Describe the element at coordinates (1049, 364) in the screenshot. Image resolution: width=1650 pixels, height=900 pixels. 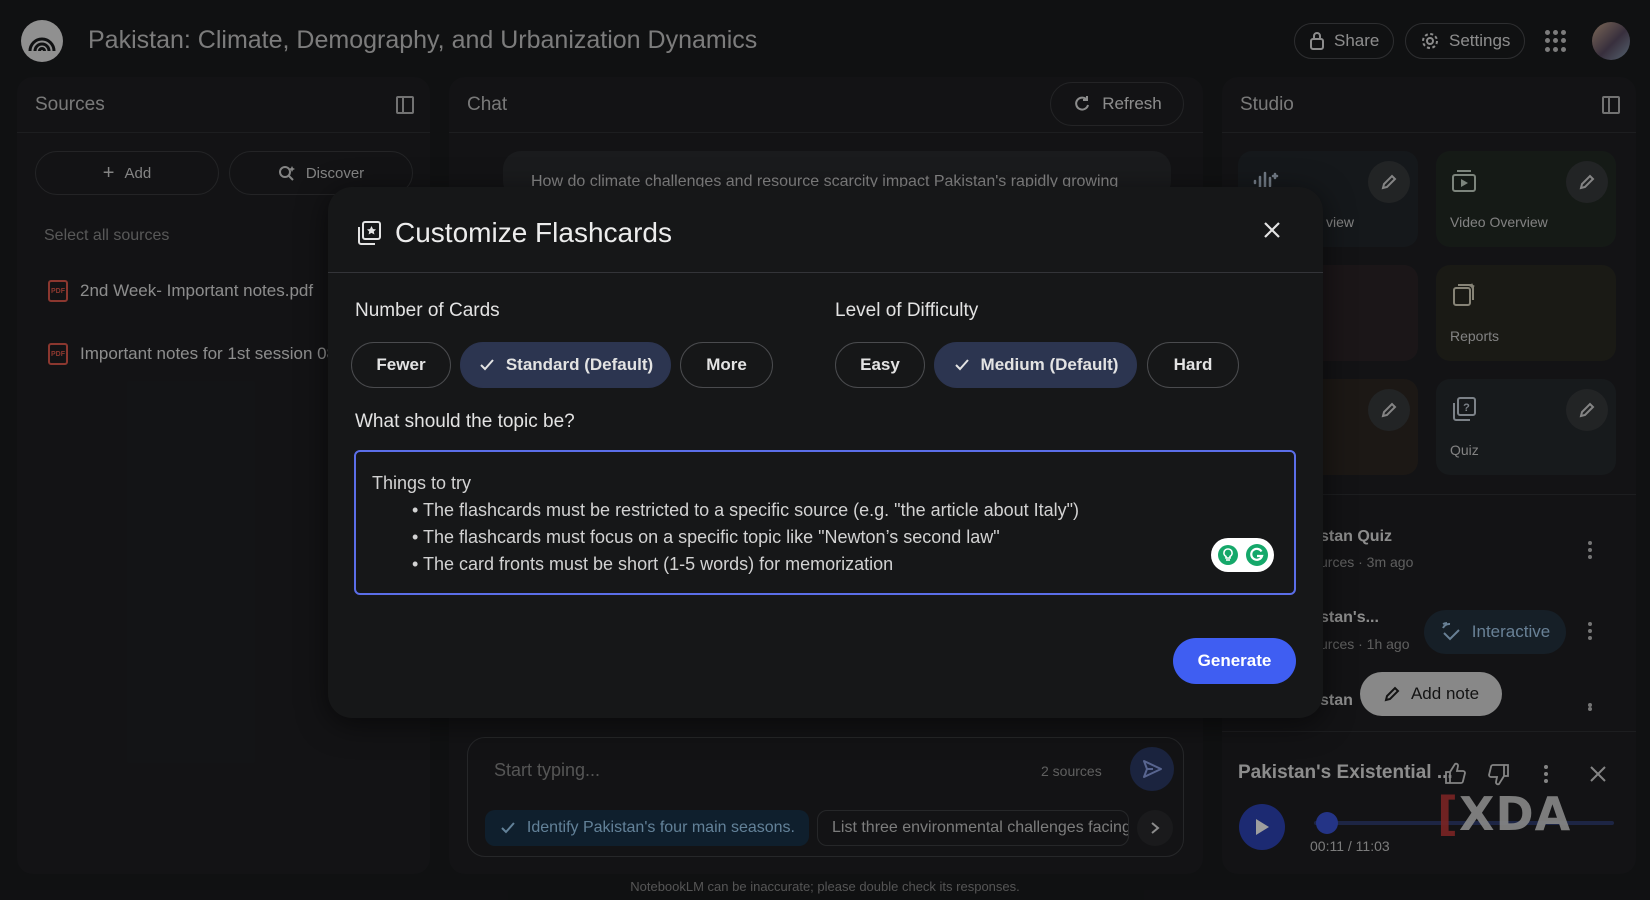
I see `option-label: Medium (Default)` at that location.